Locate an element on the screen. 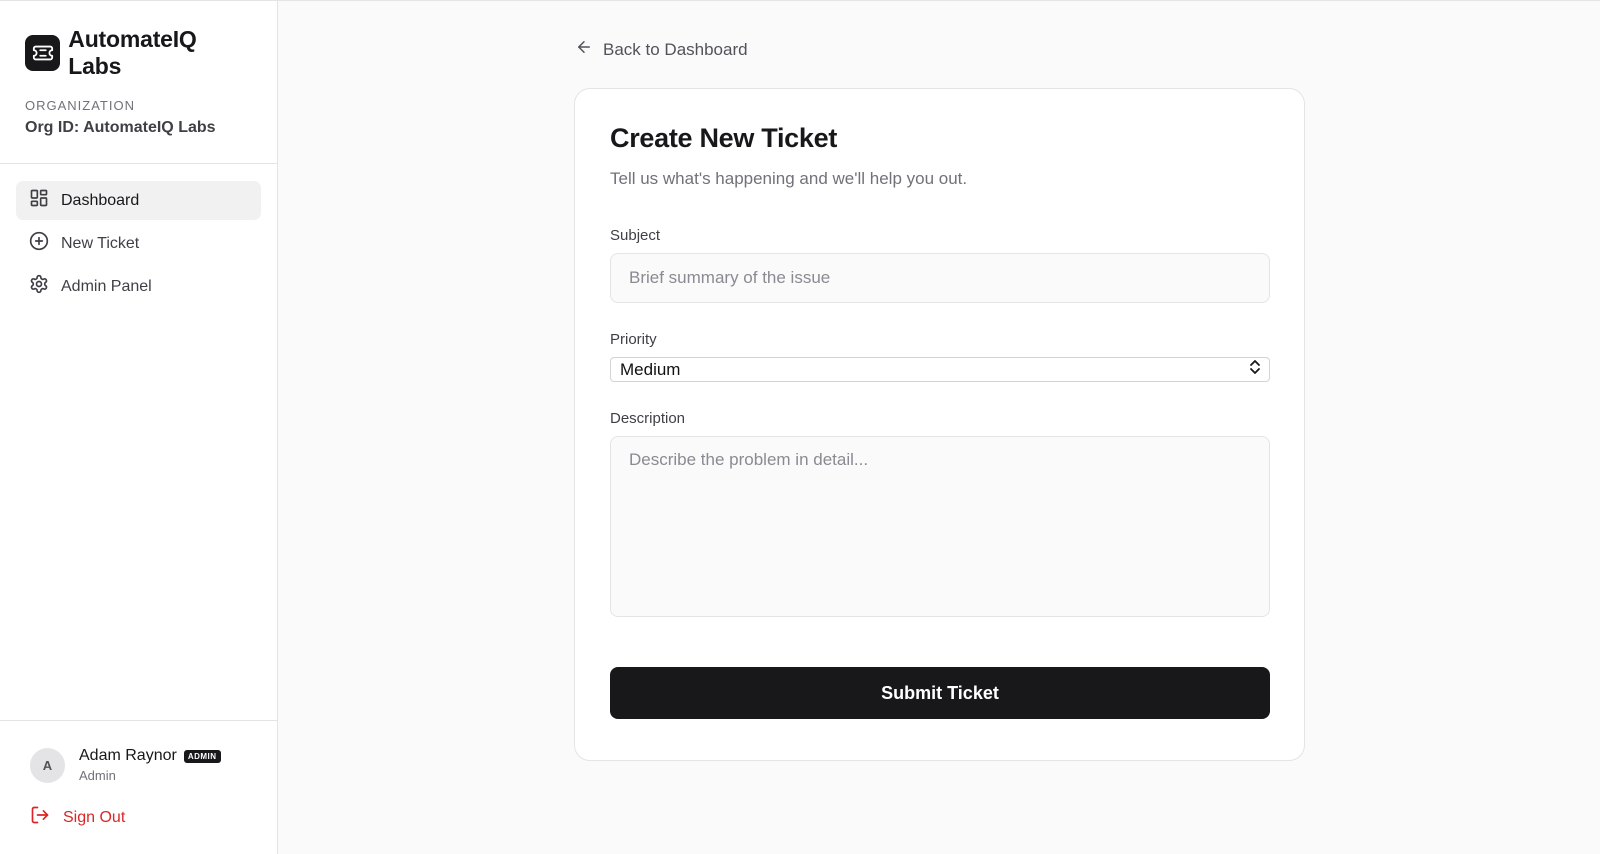 Image resolution: width=1600 pixels, height=854 pixels. ticket-icon is located at coordinates (43, 53).